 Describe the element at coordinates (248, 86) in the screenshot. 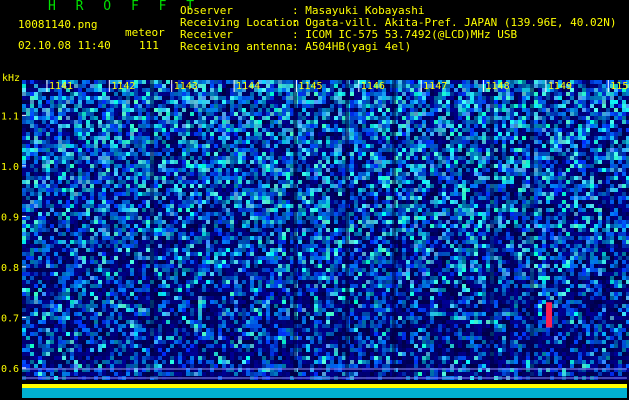

I see `time-tick-label: 1144` at that location.